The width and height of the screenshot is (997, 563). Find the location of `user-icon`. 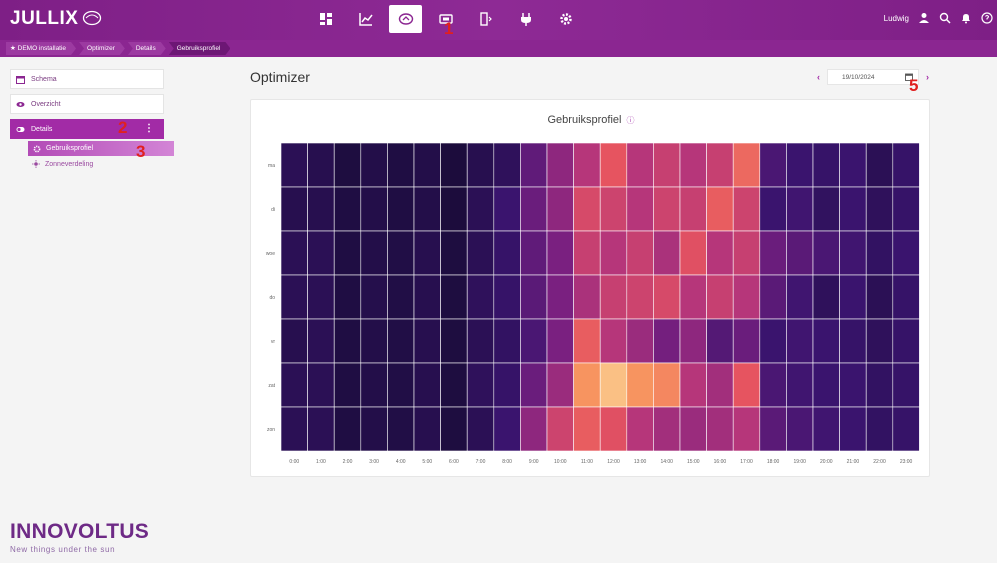

user-icon is located at coordinates (924, 18).